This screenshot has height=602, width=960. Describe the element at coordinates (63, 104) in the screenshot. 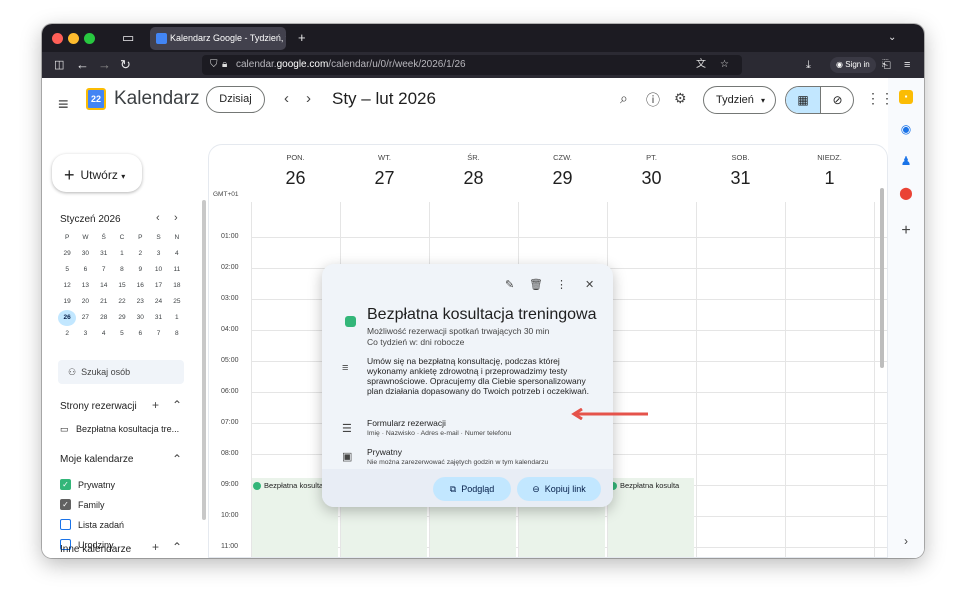

I see `main-menu-icon: ≡` at that location.